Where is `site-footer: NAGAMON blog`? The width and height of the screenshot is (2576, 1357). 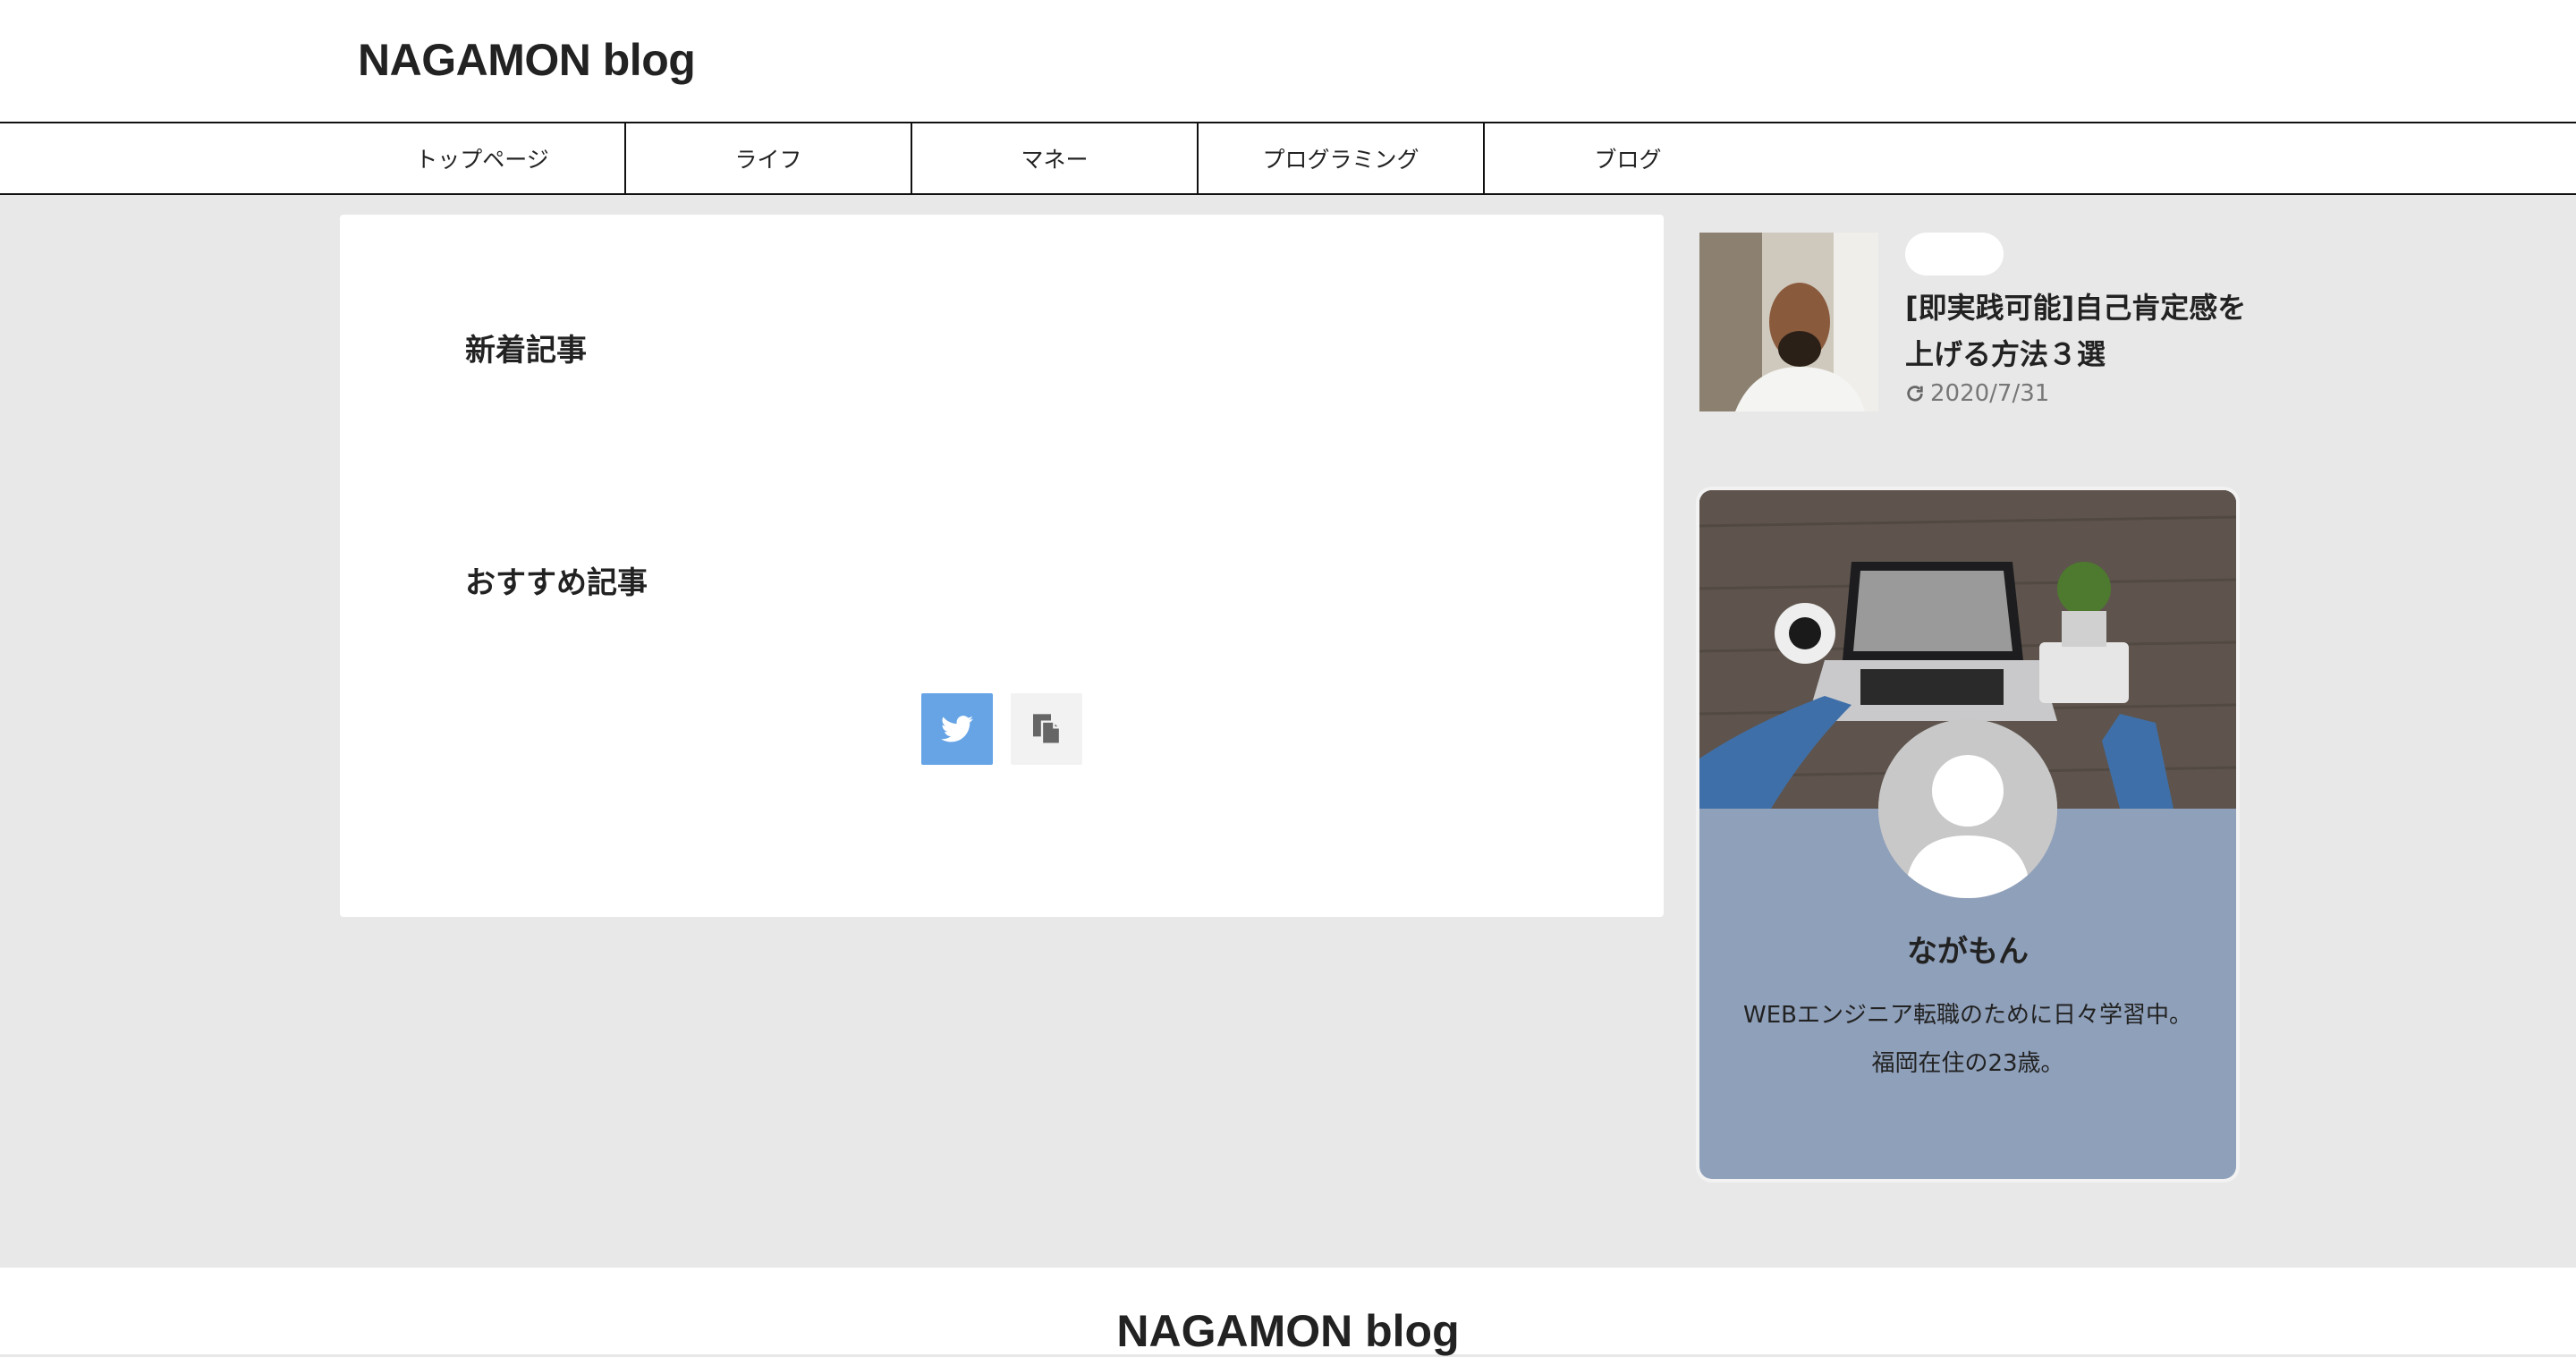
site-footer: NAGAMON blog is located at coordinates (1288, 1312).